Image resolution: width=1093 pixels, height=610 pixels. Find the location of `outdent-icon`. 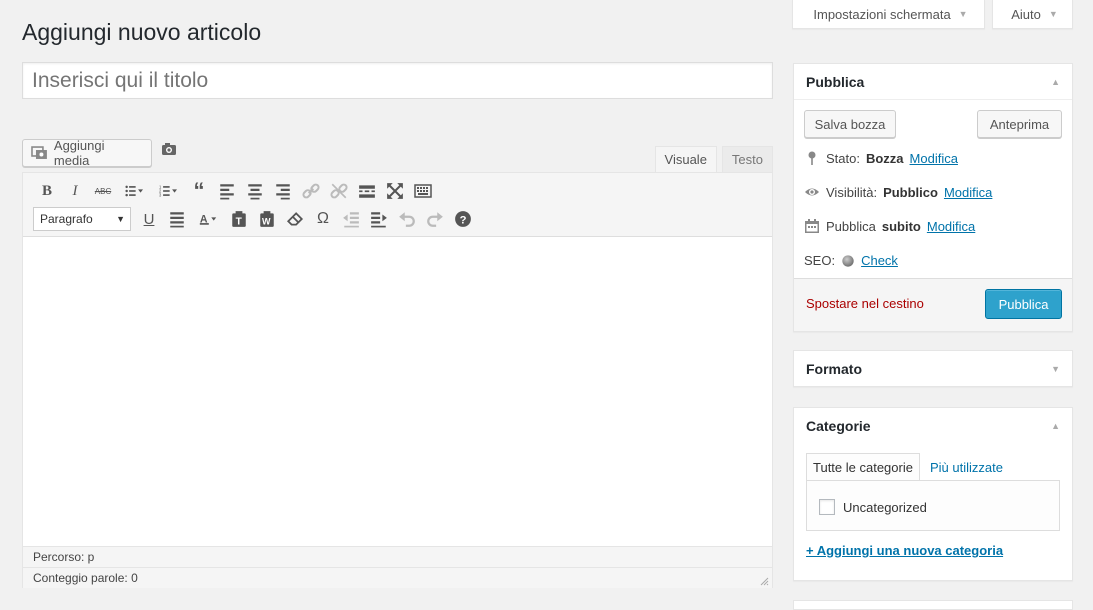

outdent-icon is located at coordinates (351, 219).